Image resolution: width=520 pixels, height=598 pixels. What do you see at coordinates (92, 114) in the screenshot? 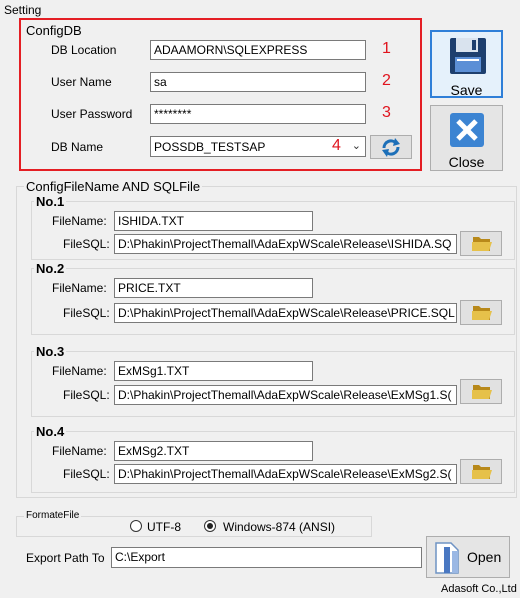
I see `user-password-label: User Password` at bounding box center [92, 114].